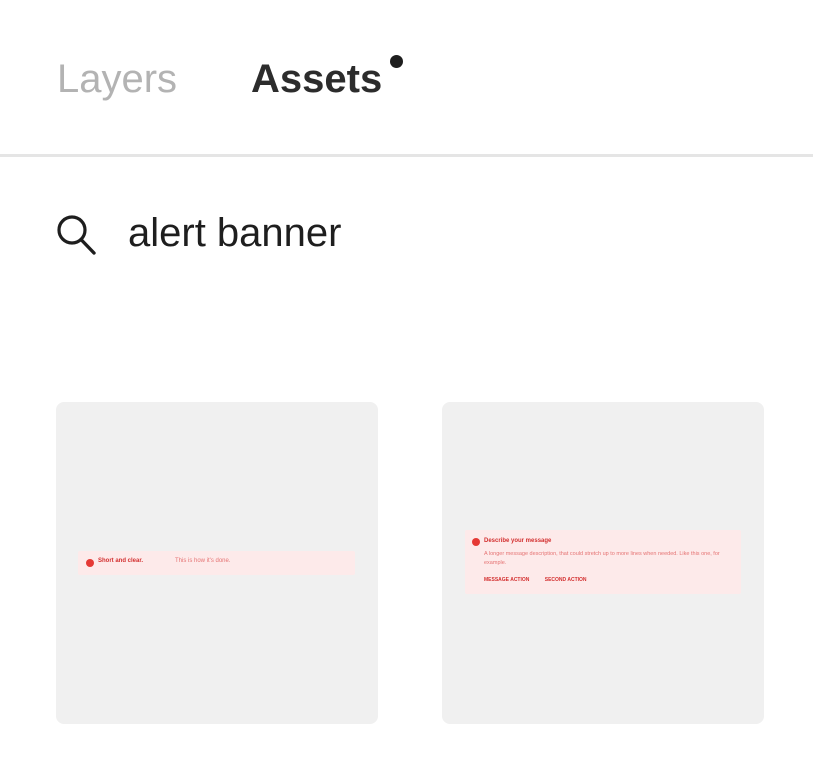 This screenshot has height=762, width=813. I want to click on banner-secondary-action: SECOND ACTION, so click(565, 580).